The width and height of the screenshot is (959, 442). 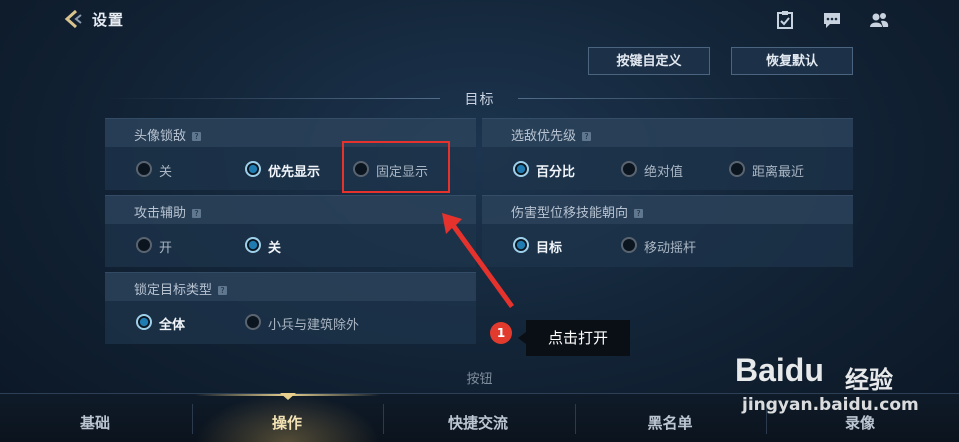 What do you see at coordinates (290, 308) in the screenshot?
I see `panel-lock-target-type: 锁定目标类型? 全体 小兵与建筑除外` at bounding box center [290, 308].